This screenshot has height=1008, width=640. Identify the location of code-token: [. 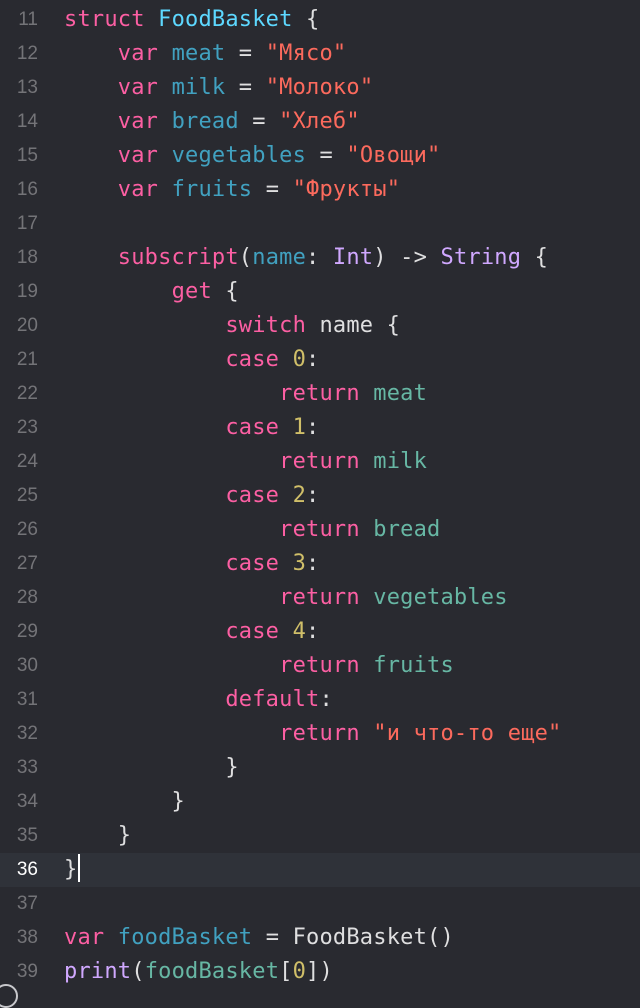
(286, 971).